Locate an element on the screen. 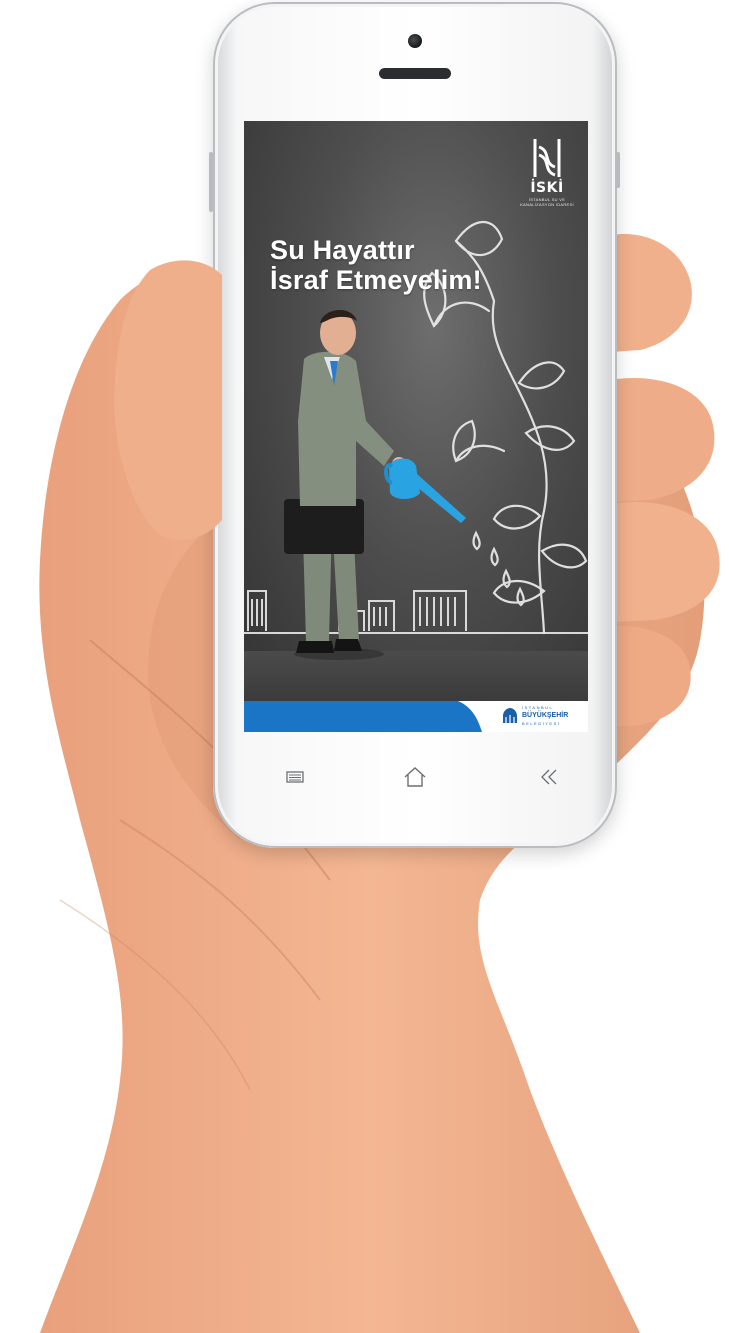 This screenshot has width=729, height=1333. volume-button is located at coordinates (211, 182).